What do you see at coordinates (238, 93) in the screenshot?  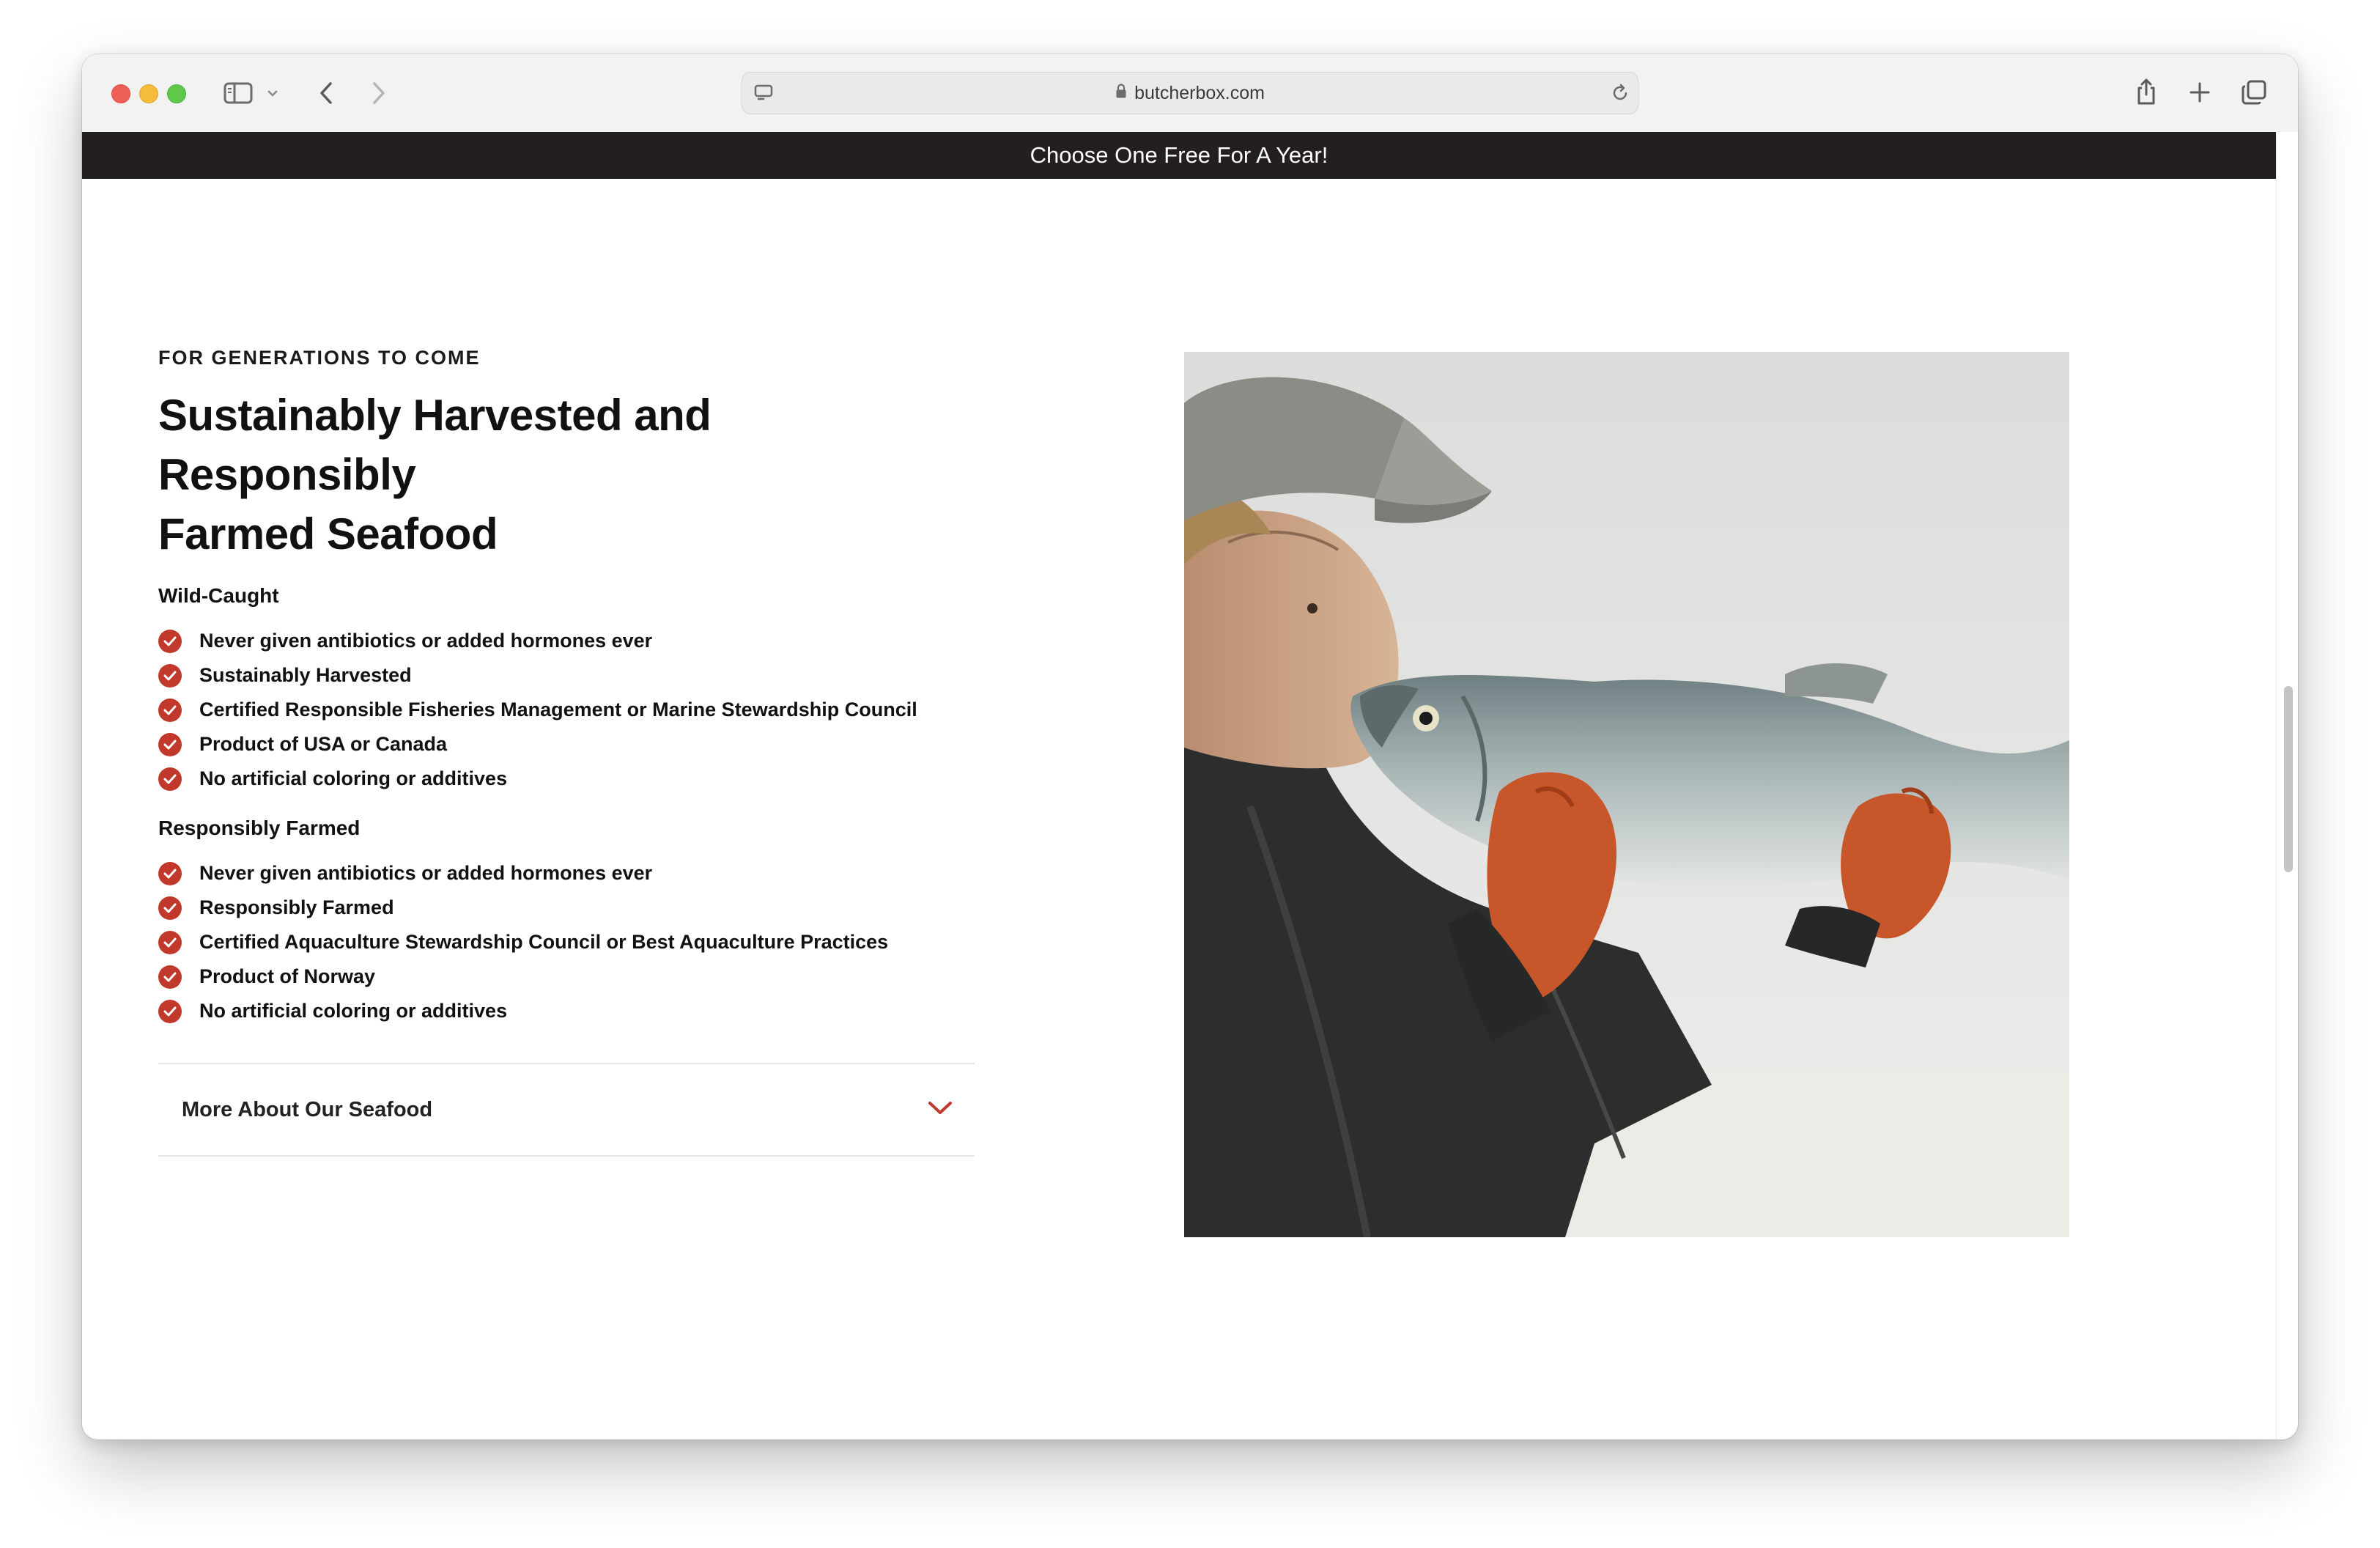 I see `sidebar-toggle-icon` at bounding box center [238, 93].